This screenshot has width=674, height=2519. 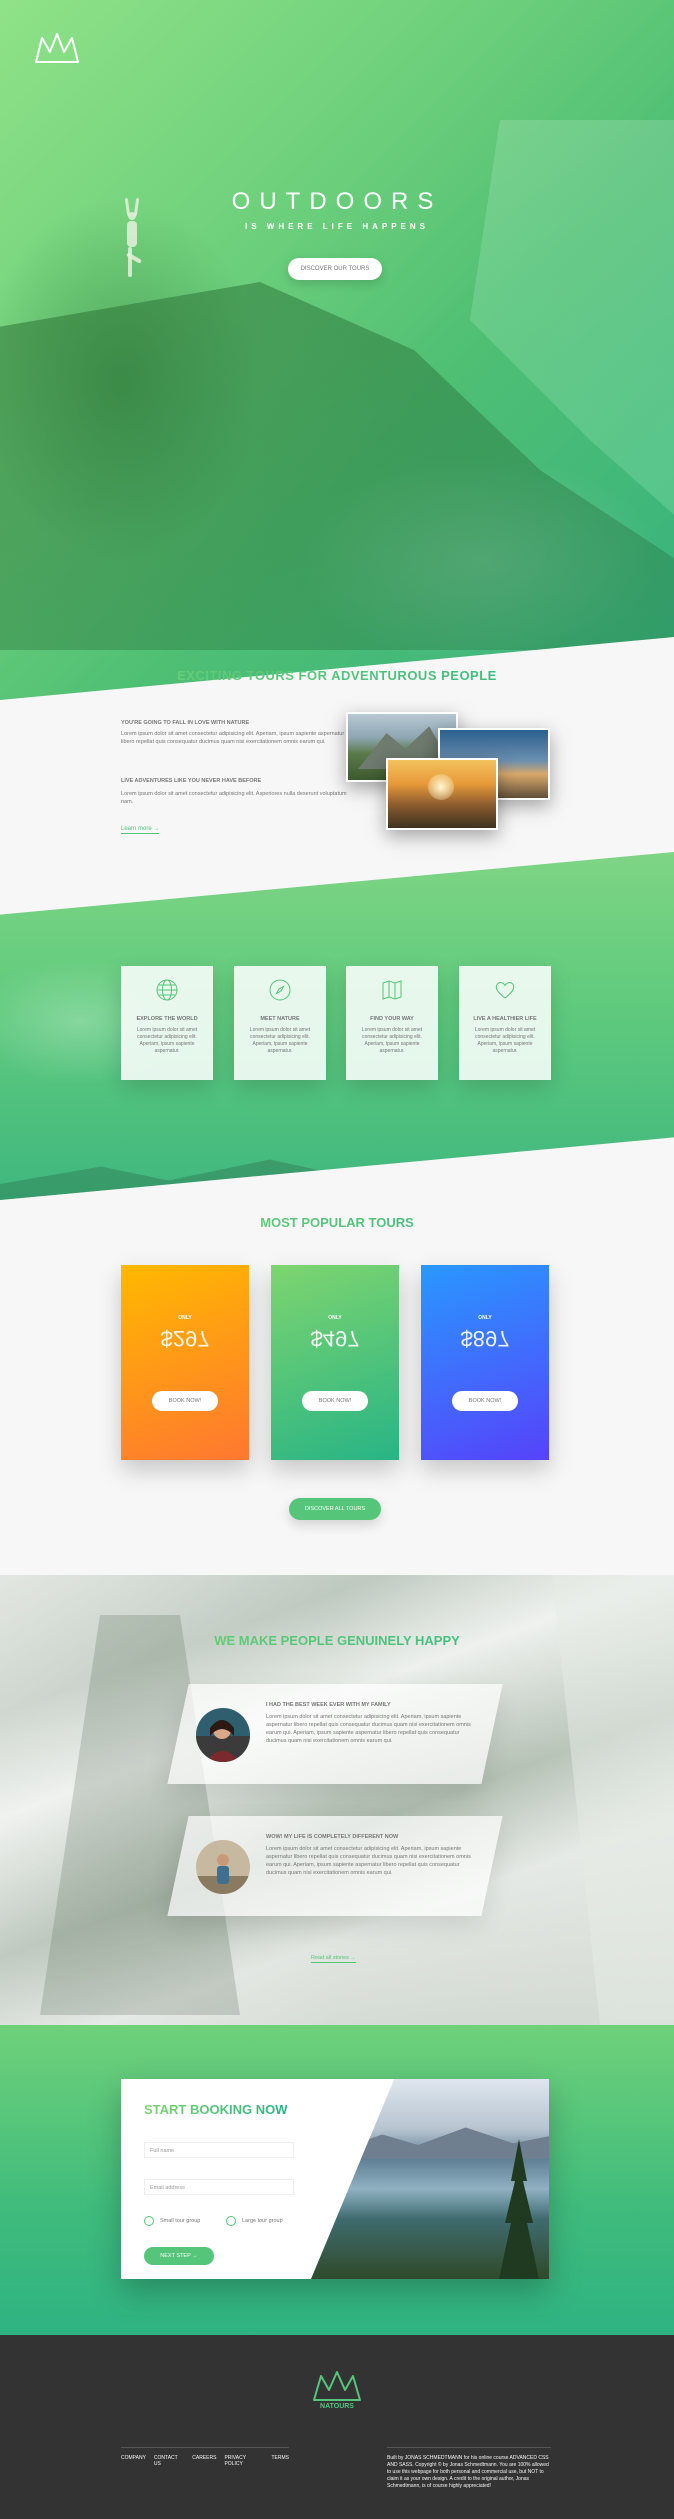 I want to click on large-group-radio, so click(x=231, y=2221).